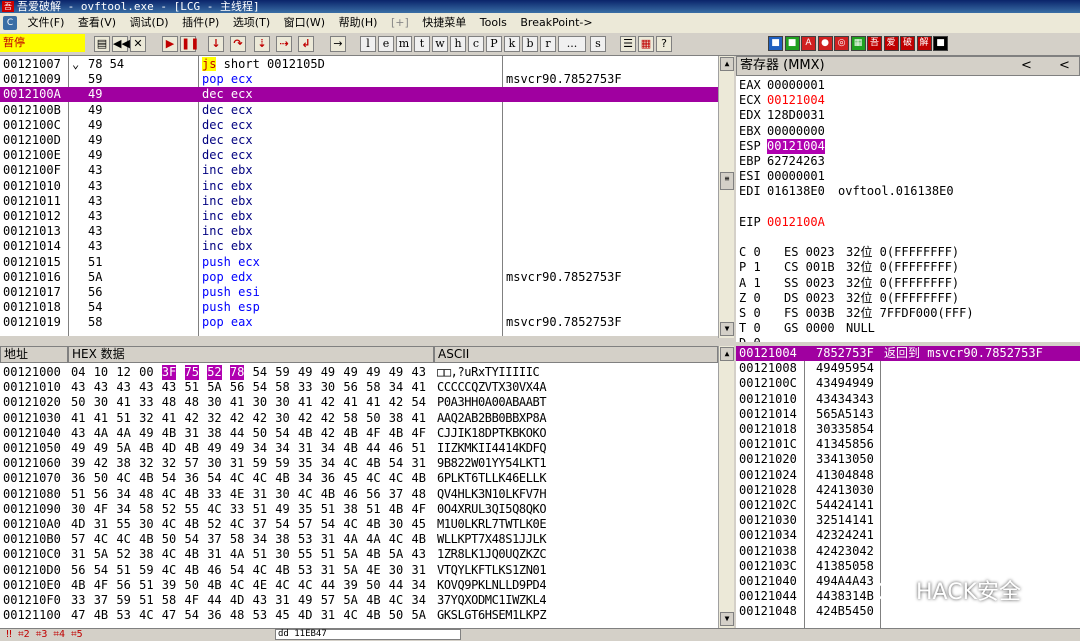 Image resolution: width=1080 pixels, height=641 pixels. I want to click on register-row, so click(908, 207).